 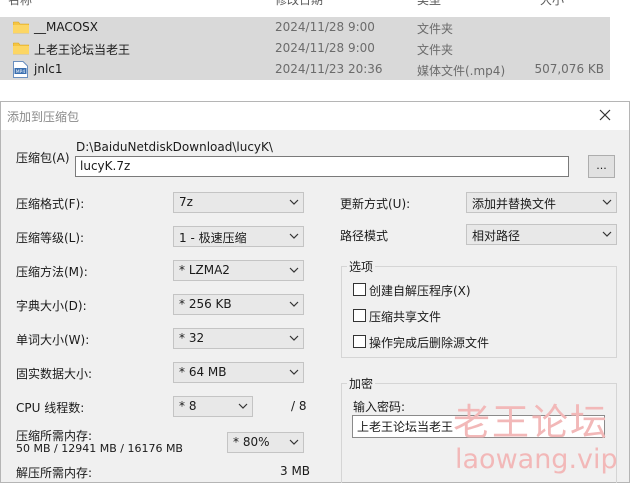 I want to click on delete-source-checkbox, so click(x=359, y=341).